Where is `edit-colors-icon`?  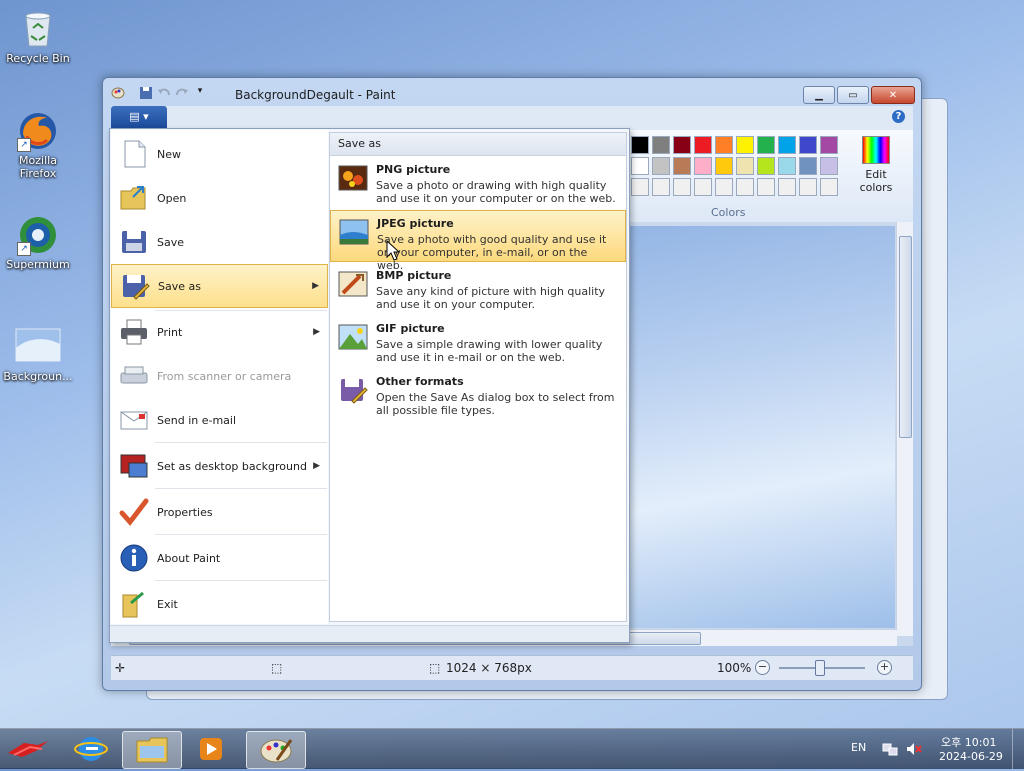
edit-colors-icon is located at coordinates (876, 150).